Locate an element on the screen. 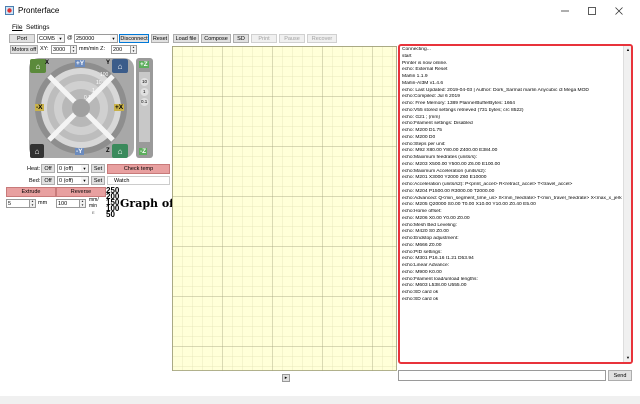  extrude-speed-unit-2: min is located at coordinates (93, 206).